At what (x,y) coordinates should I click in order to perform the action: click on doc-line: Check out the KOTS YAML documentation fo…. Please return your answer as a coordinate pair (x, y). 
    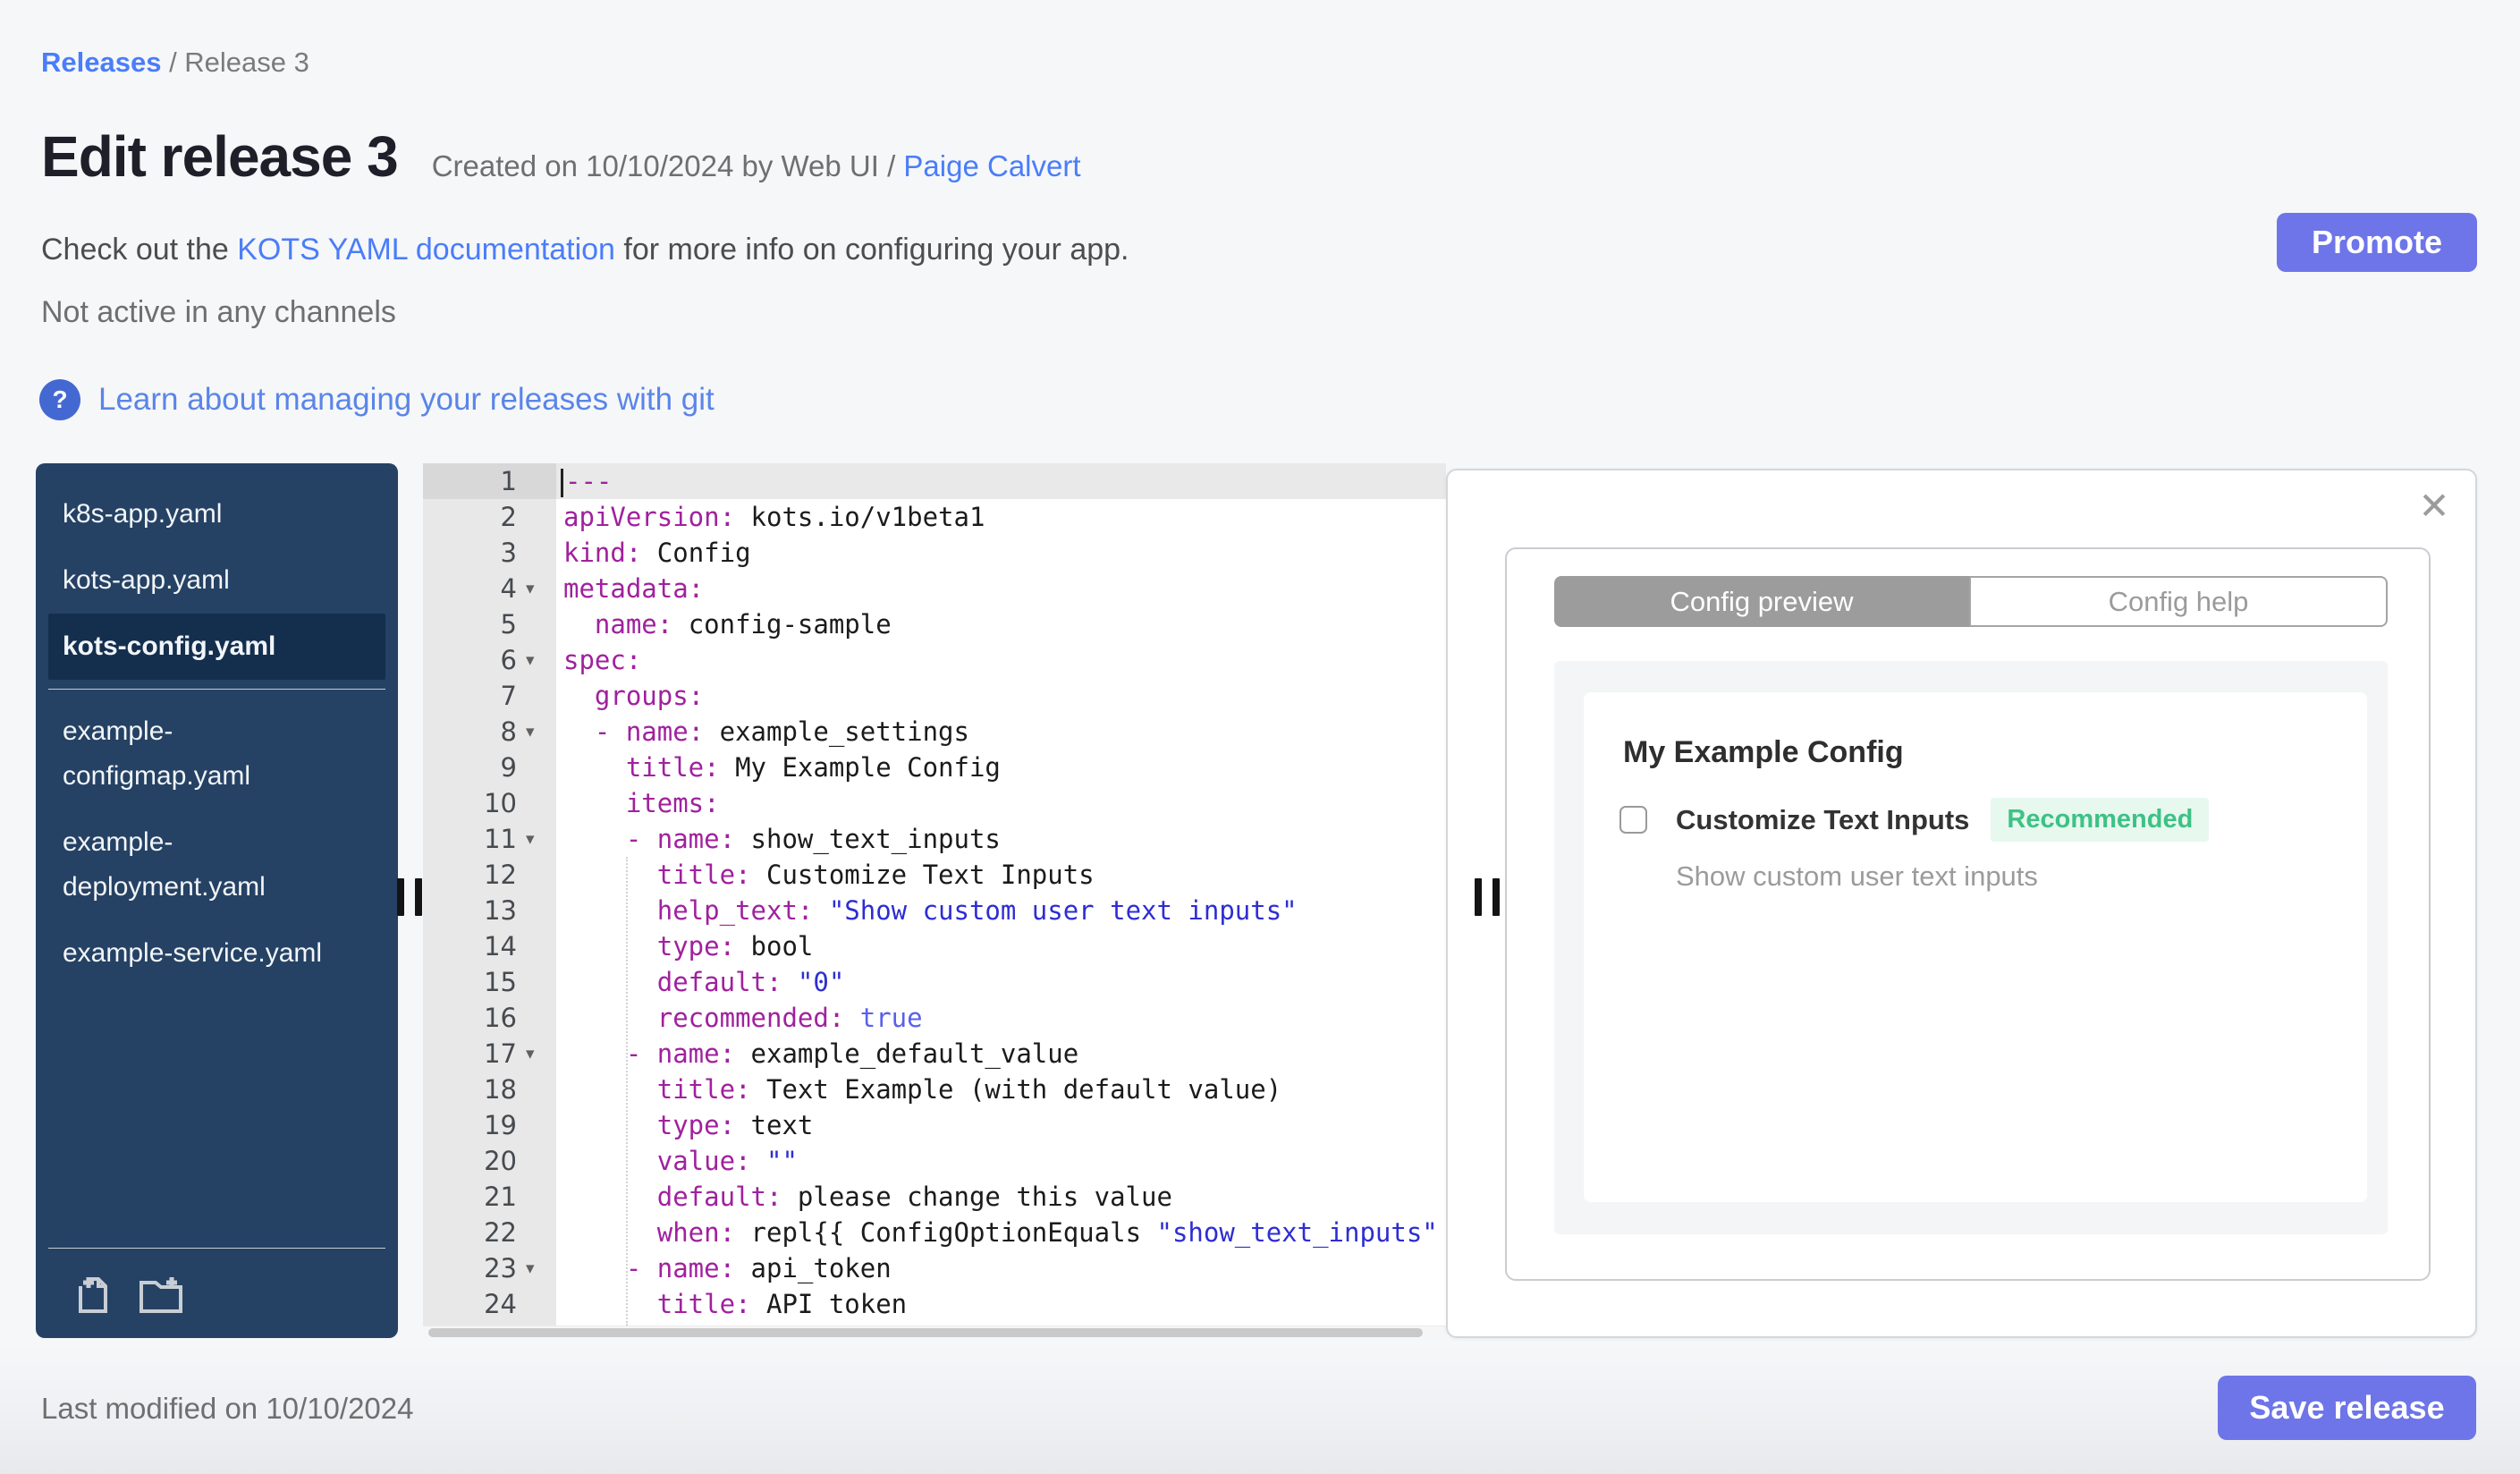
    Looking at the image, I should click on (585, 250).